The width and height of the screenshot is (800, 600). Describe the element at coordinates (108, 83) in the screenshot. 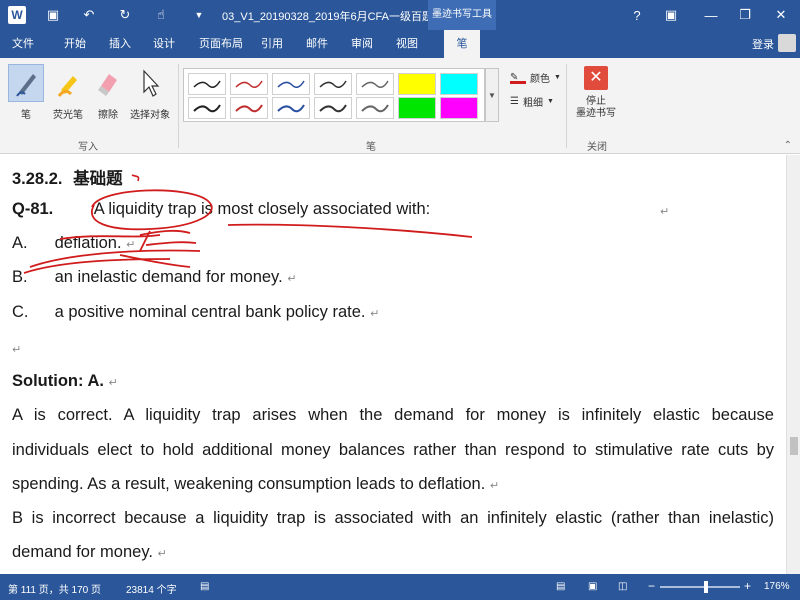

I see `eraser-icon` at that location.